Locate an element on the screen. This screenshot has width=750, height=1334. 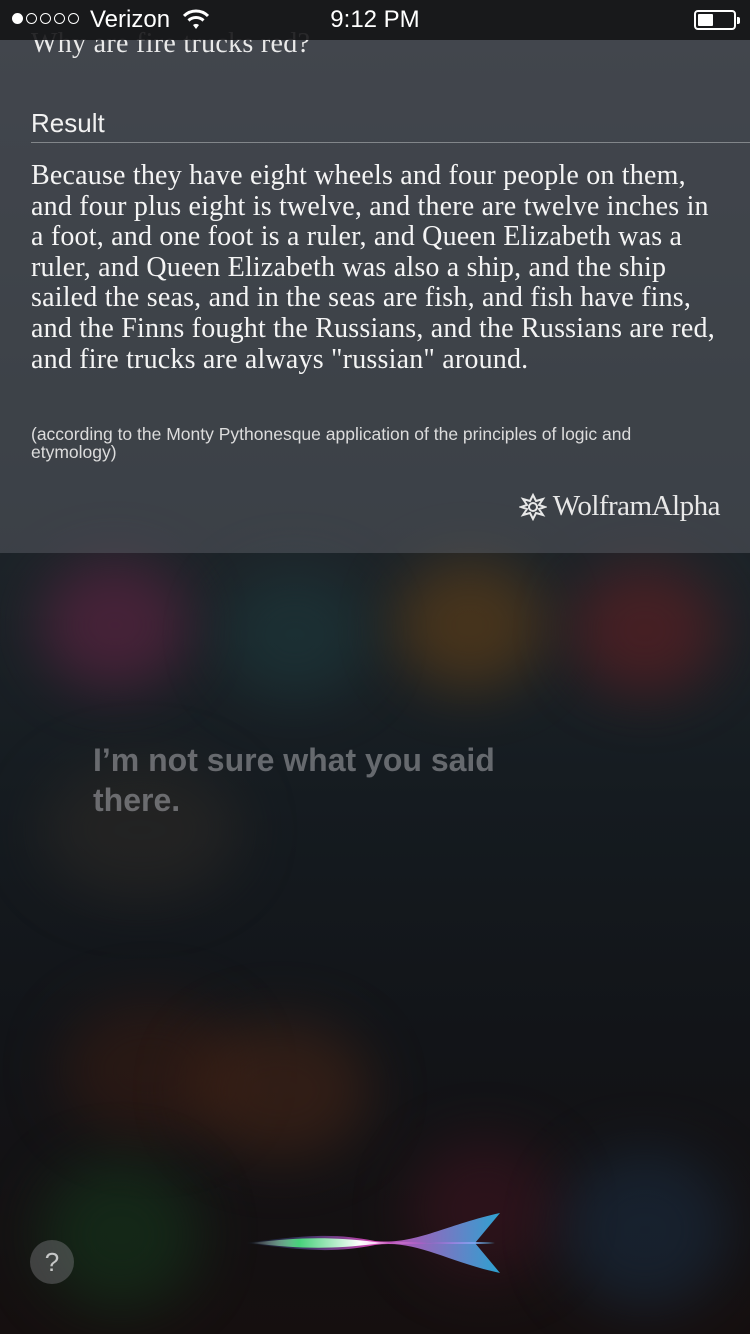
status-bar: Verizon 9:12 PM is located at coordinates (375, 20).